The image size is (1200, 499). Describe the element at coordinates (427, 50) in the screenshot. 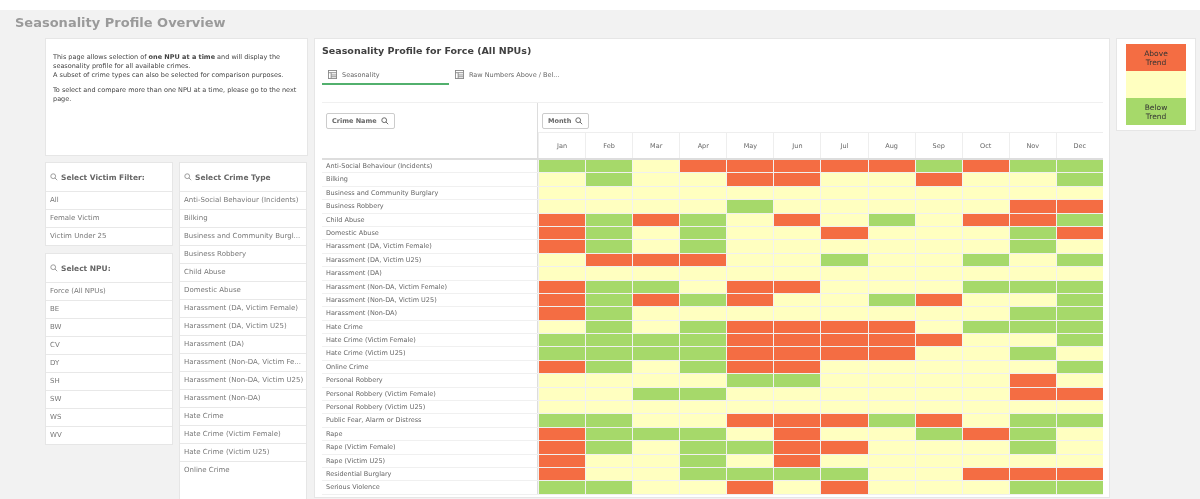

I see `chart-title: Seasonality Profile for Force (All NPUs)` at that location.